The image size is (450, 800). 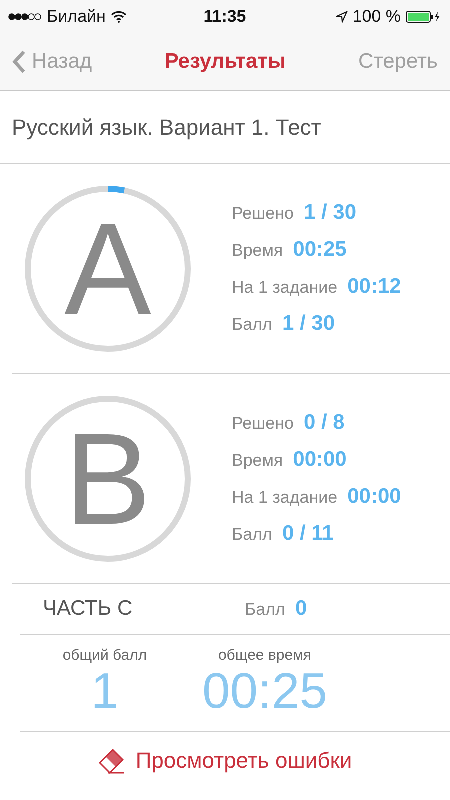 I want to click on part-letter: B, so click(x=108, y=479).